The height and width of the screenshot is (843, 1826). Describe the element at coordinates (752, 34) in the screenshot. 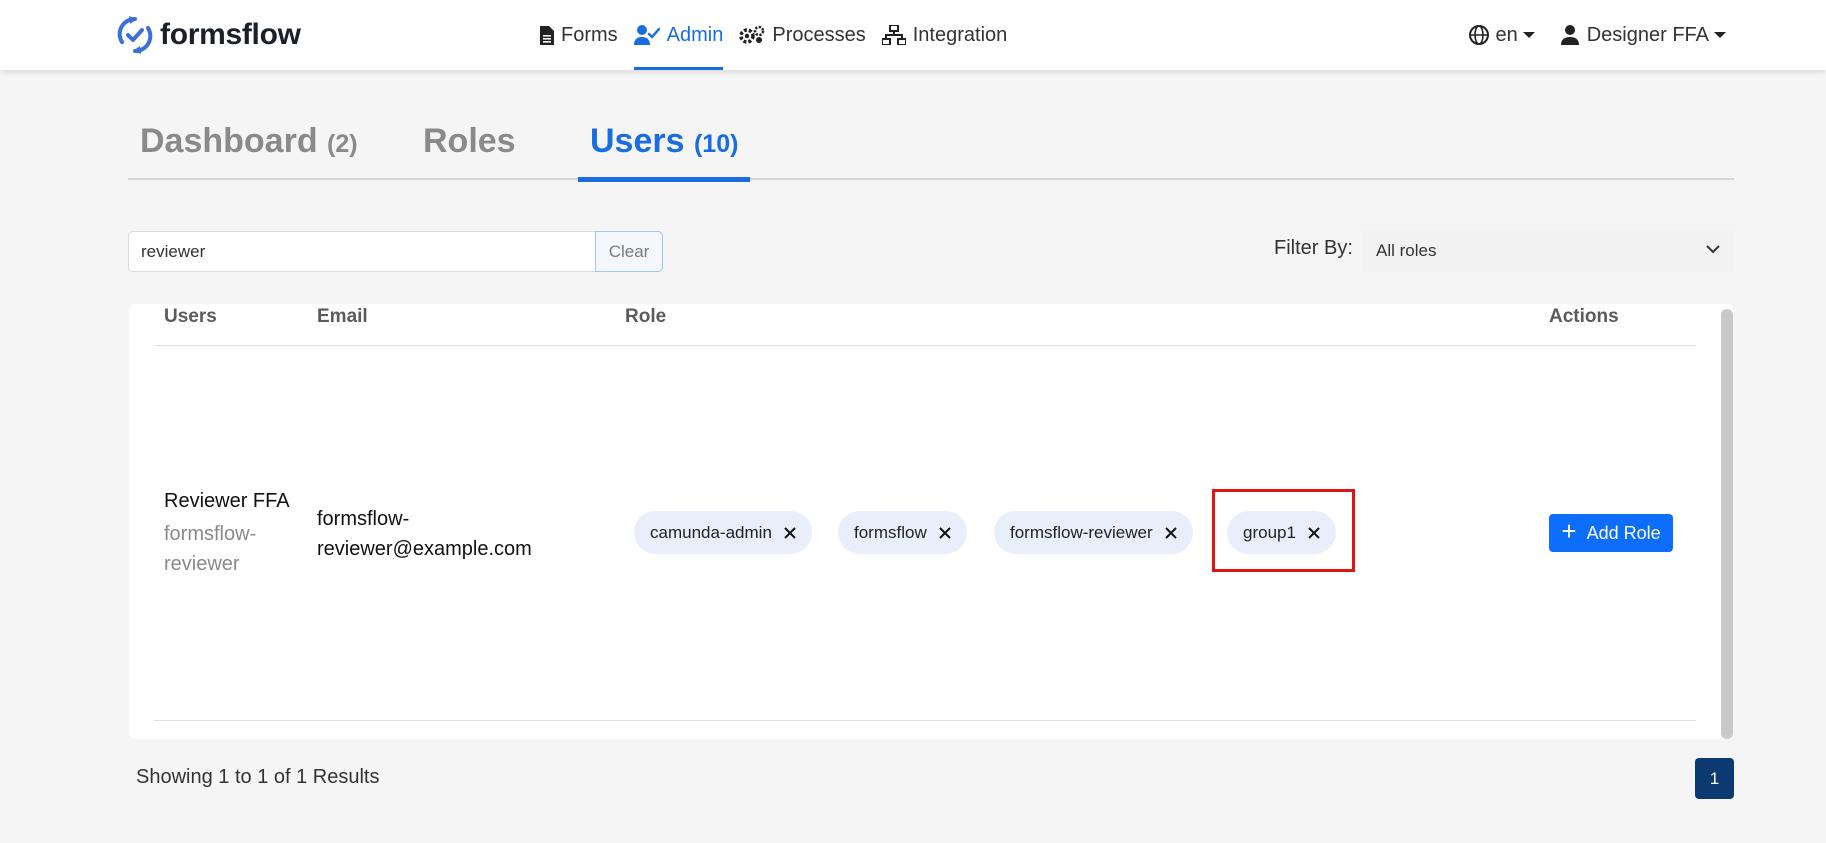

I see `gears-icon` at that location.